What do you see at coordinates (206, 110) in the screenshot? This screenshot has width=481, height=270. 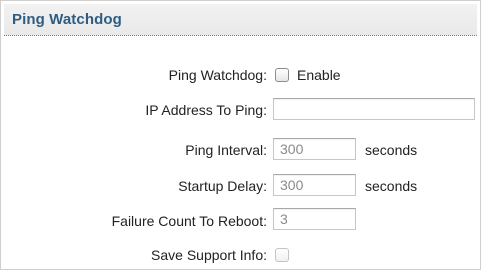 I see `ip-address-label: IP Address To Ping:` at bounding box center [206, 110].